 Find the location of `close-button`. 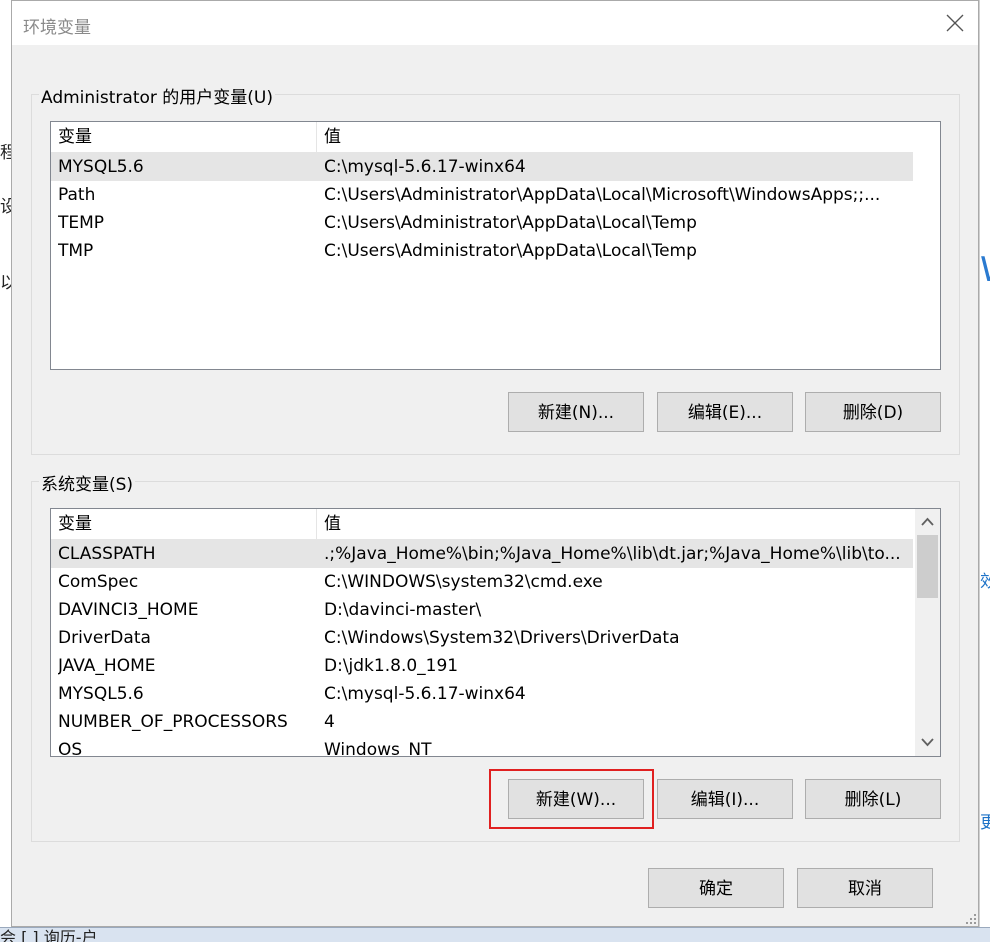

close-button is located at coordinates (955, 23).